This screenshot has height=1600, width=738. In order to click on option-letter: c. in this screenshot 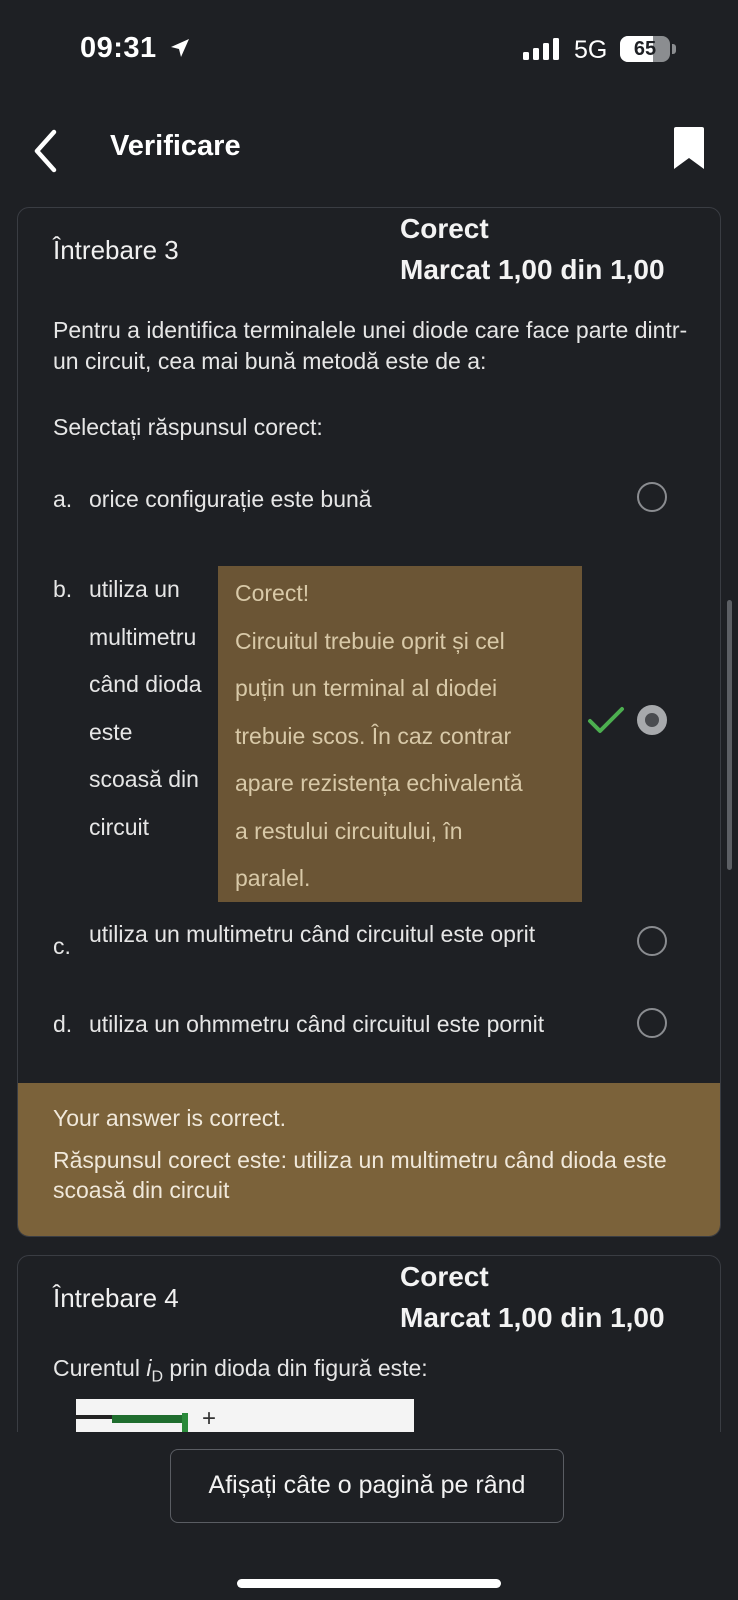, I will do `click(62, 946)`.